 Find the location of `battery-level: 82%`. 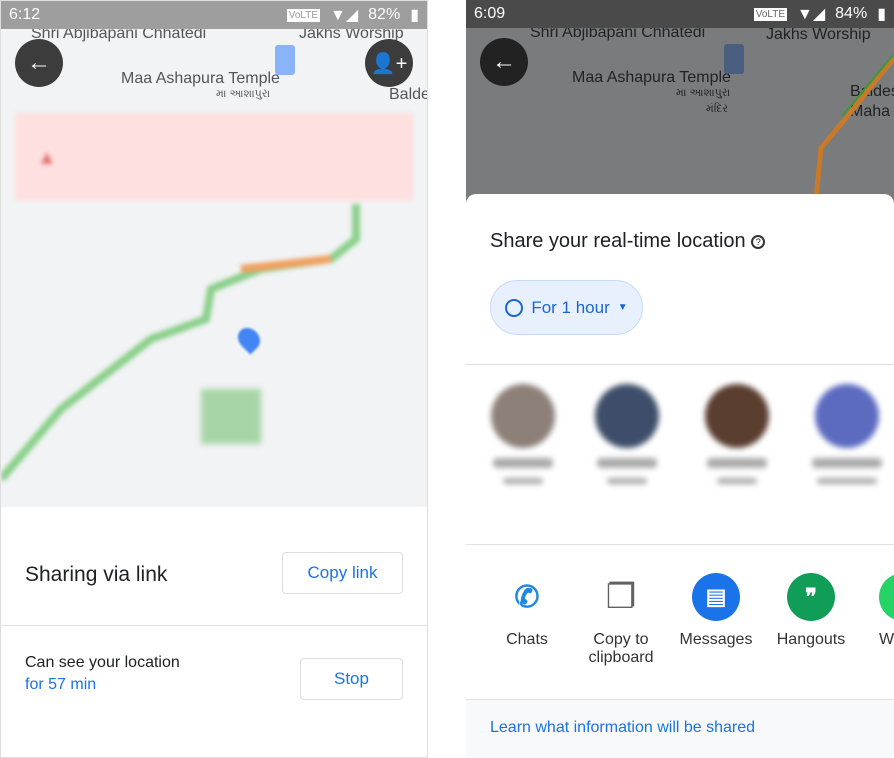

battery-level: 82% is located at coordinates (384, 14).